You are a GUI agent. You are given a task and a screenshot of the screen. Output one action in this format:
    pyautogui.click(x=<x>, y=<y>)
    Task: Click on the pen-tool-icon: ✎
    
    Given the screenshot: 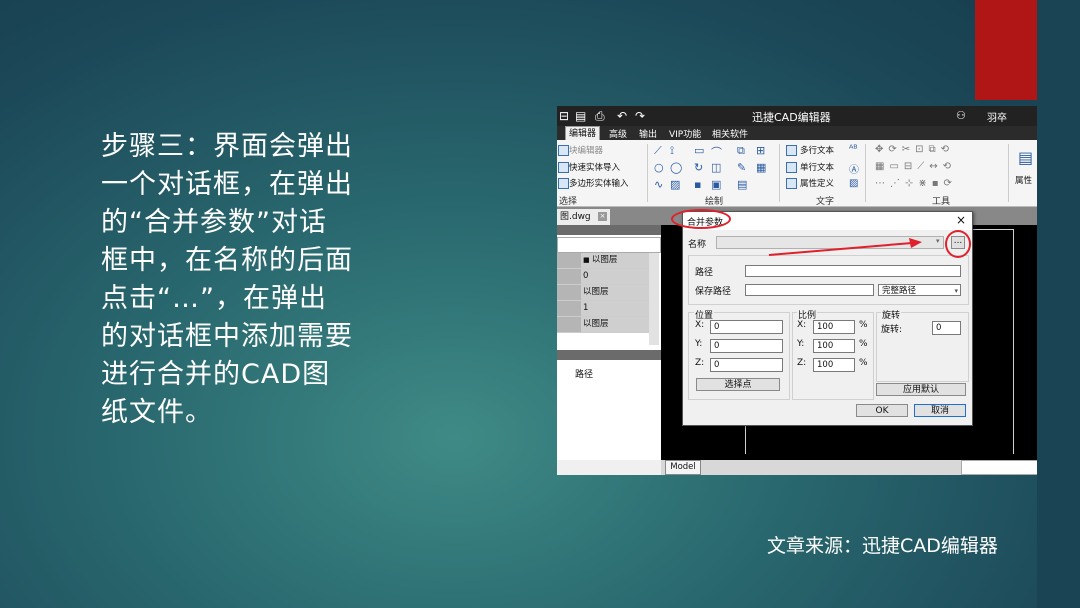 What is the action you would take?
    pyautogui.click(x=741, y=167)
    